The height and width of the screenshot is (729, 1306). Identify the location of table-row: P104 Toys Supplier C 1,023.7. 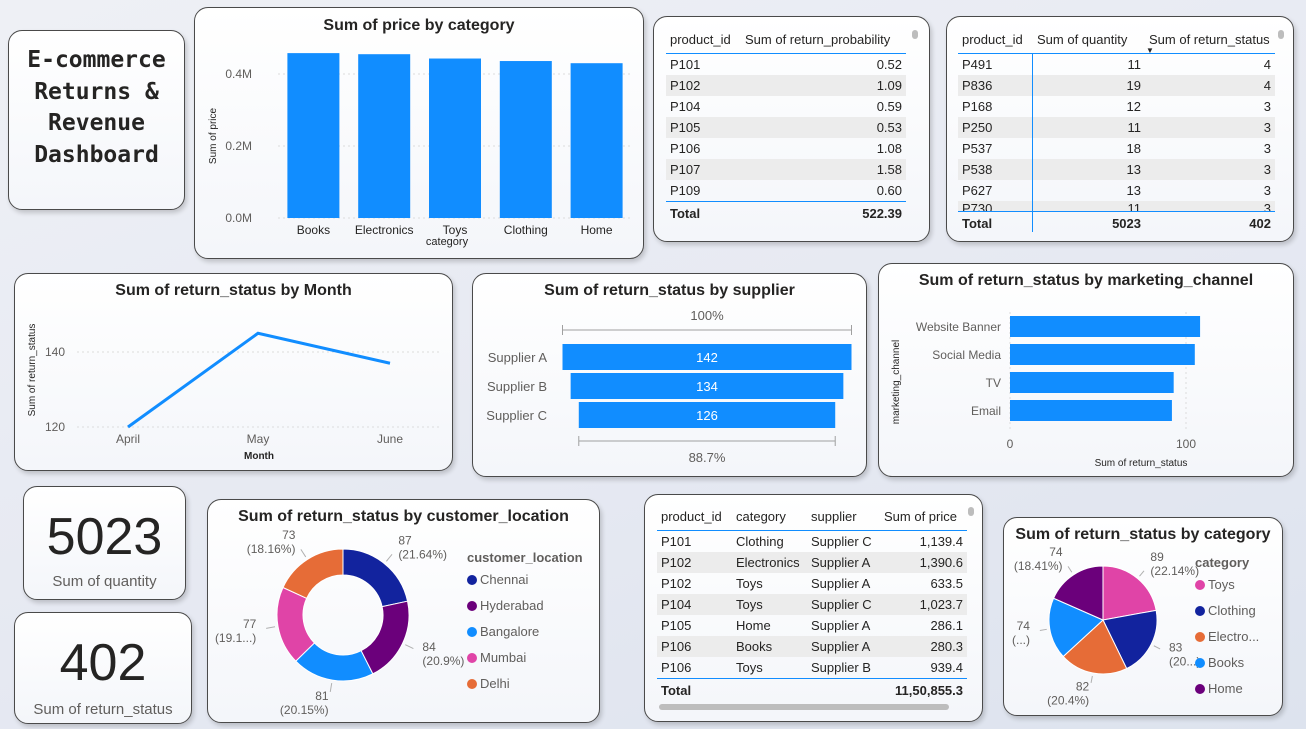
(812, 604).